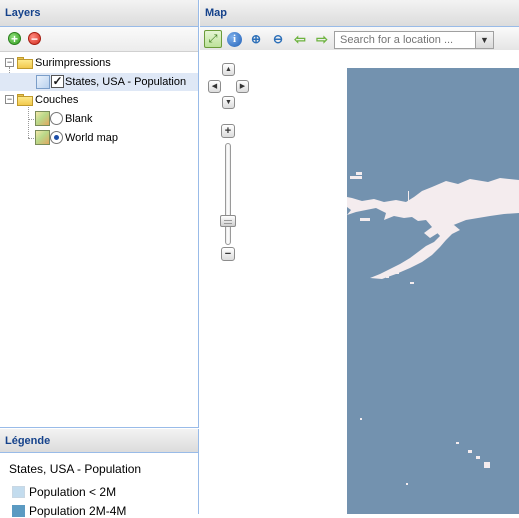  Describe the element at coordinates (99, 13) in the screenshot. I see `layers-panel-title: Layers` at that location.